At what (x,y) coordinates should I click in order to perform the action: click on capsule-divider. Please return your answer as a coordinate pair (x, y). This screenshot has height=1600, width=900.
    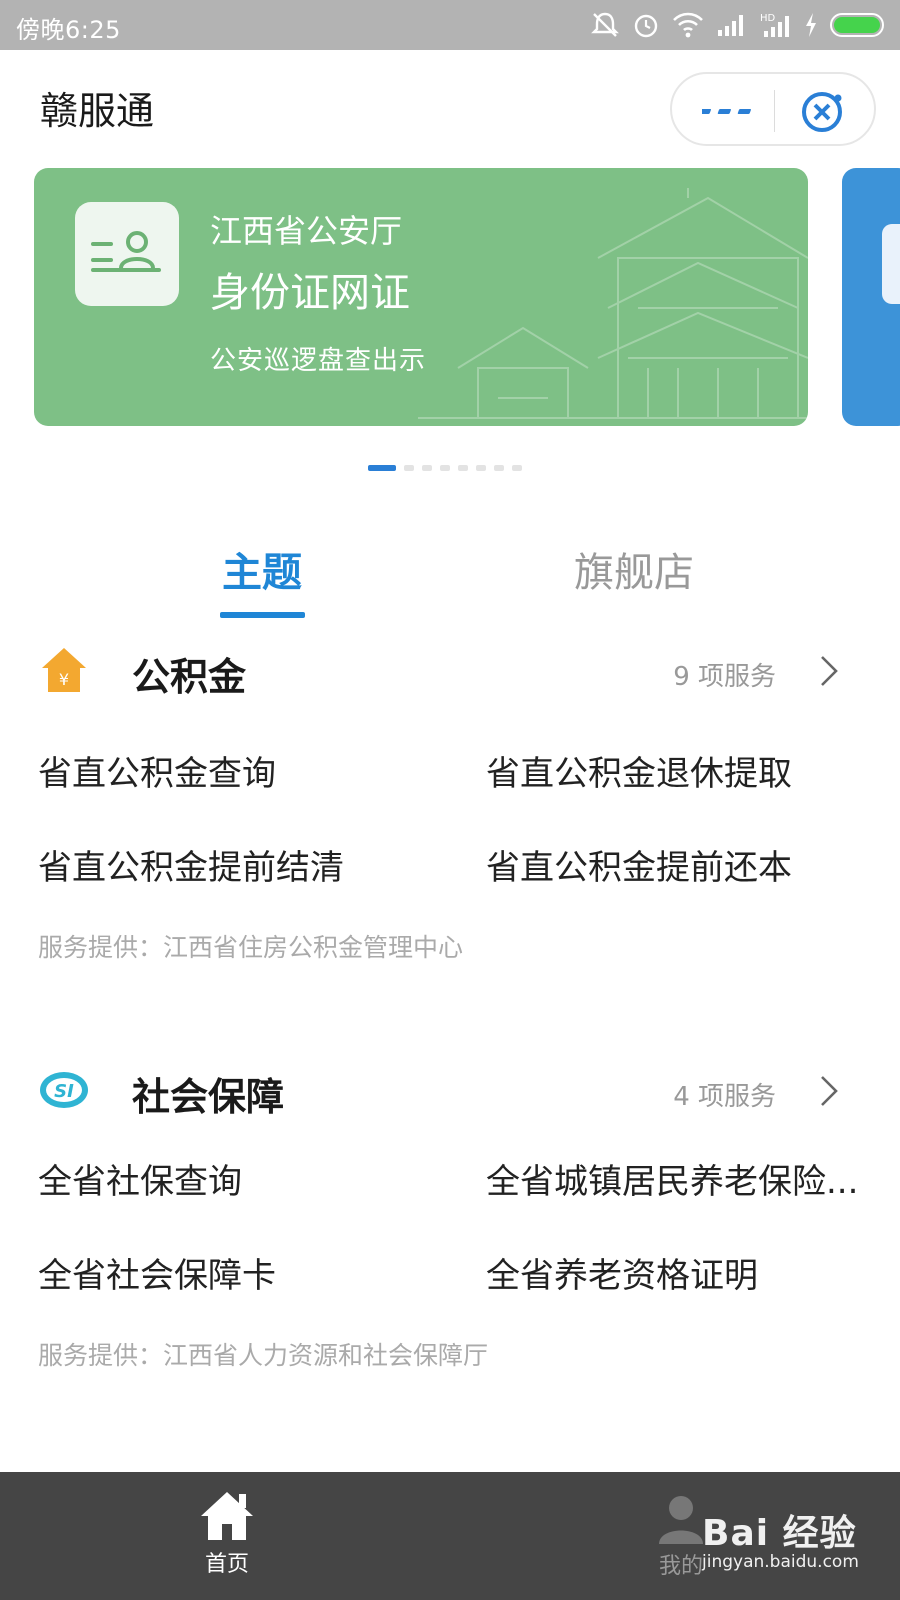
    Looking at the image, I should click on (774, 111).